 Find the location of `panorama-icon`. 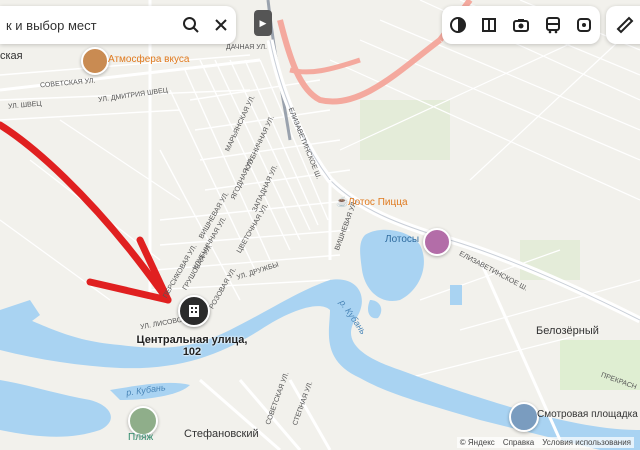

panorama-icon is located at coordinates (489, 25).